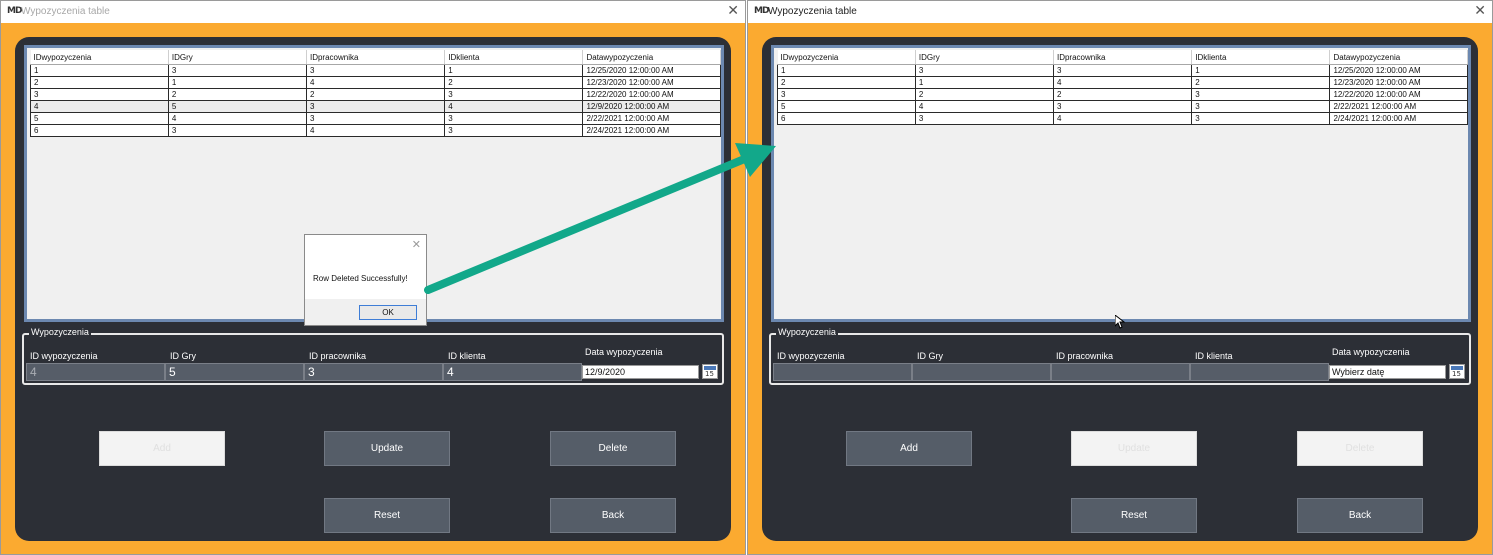  I want to click on id-wypozyczenia-field, so click(842, 372).